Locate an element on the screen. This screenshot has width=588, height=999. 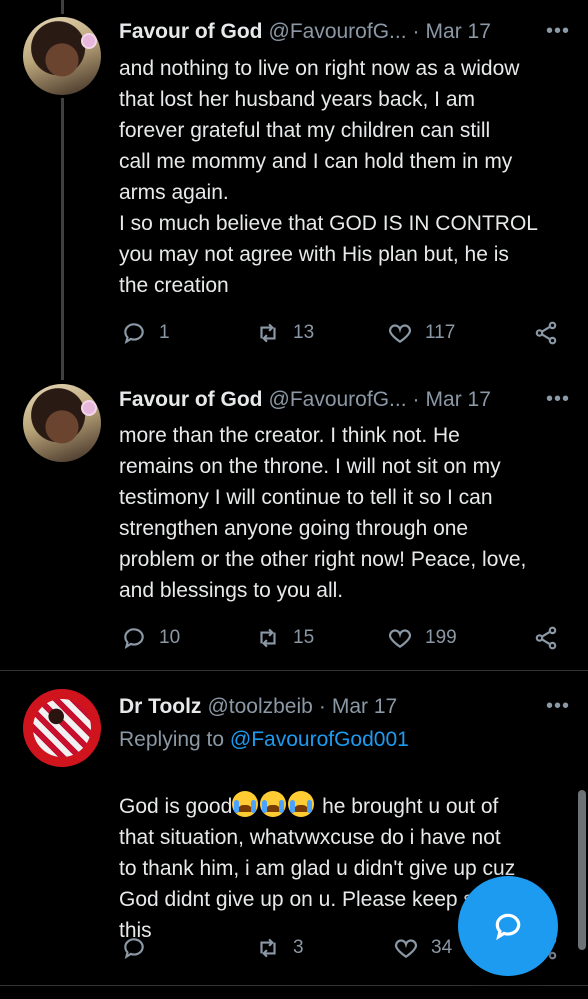
reply-button is located at coordinates (140, 948).